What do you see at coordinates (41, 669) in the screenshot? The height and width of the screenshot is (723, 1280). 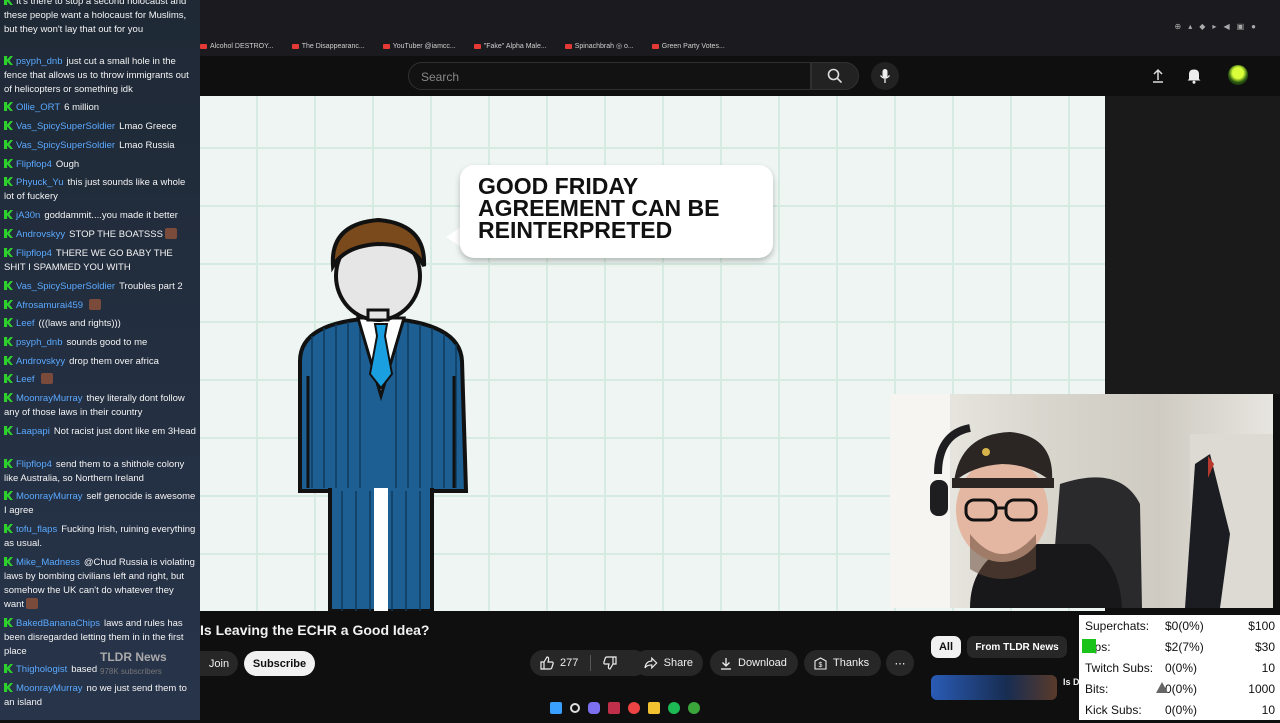 I see `chat-username: Thighologist` at bounding box center [41, 669].